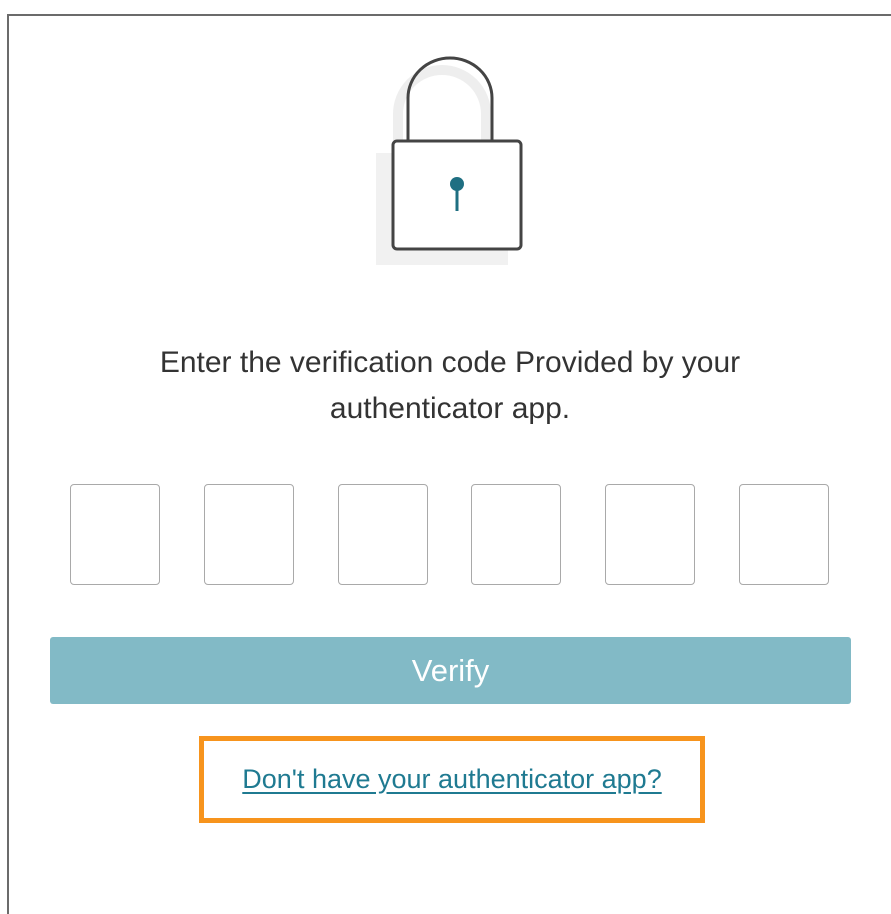 Image resolution: width=891 pixels, height=914 pixels. I want to click on padlock-icon, so click(449, 160).